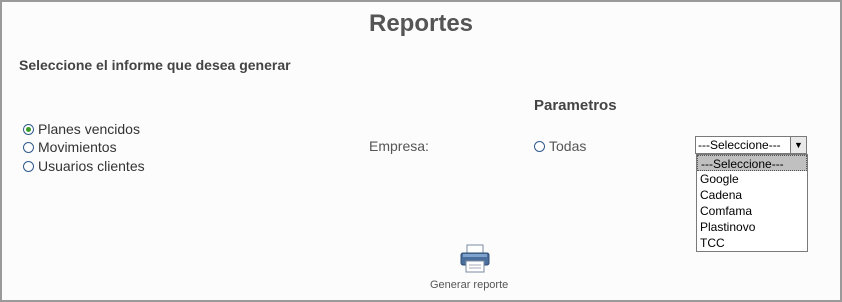  Describe the element at coordinates (469, 285) in the screenshot. I see `generate-report-button: Generar reporte` at that location.